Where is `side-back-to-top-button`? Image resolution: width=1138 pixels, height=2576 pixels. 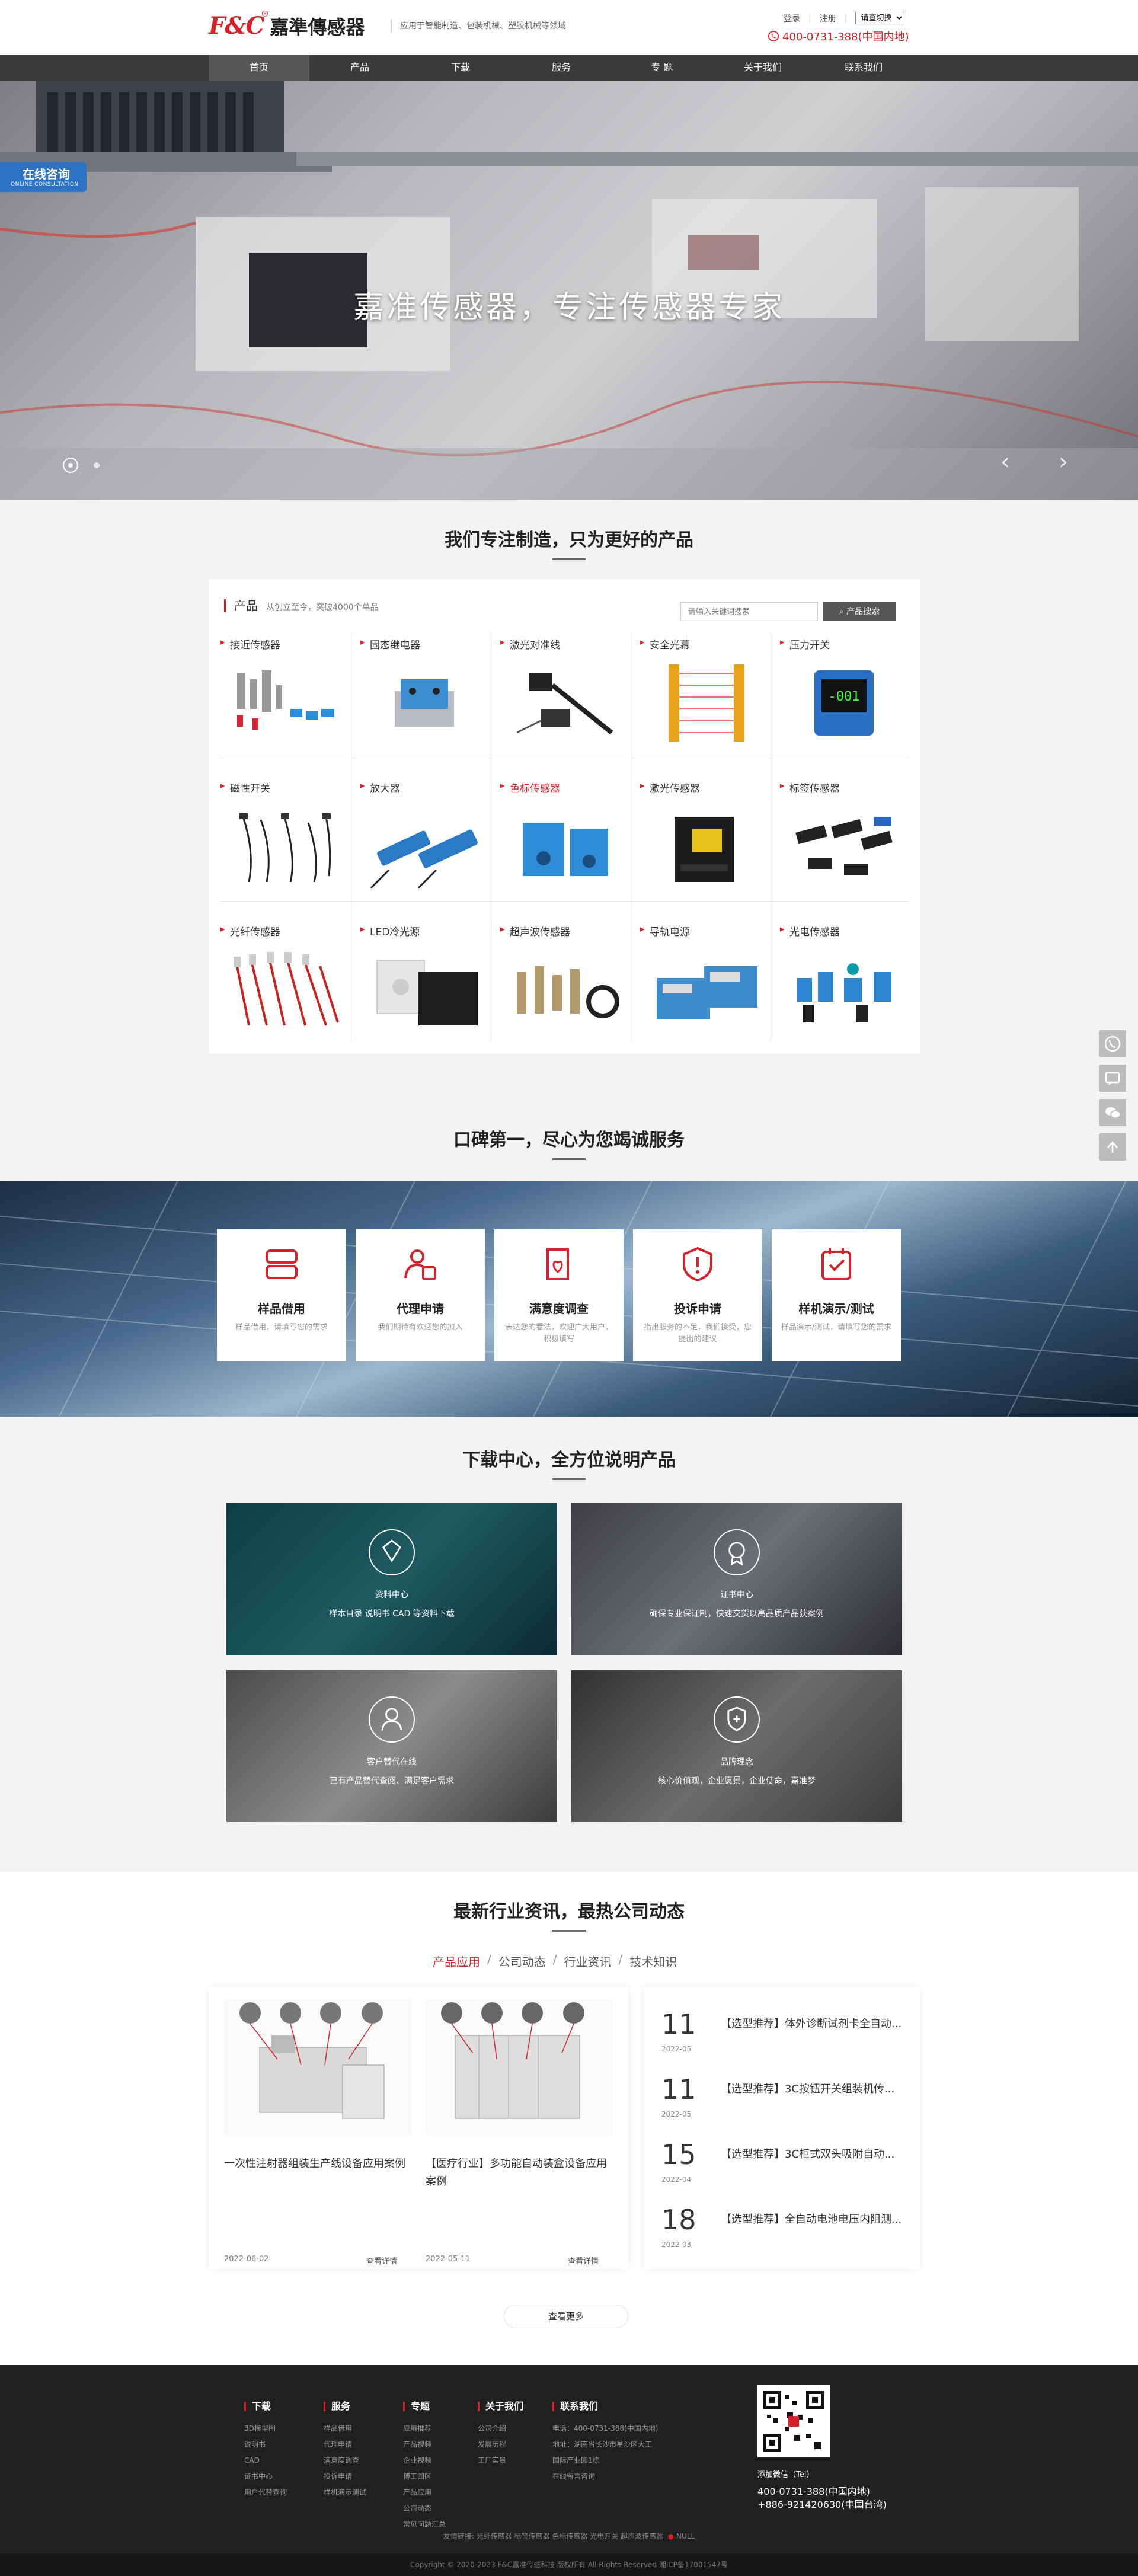 side-back-to-top-button is located at coordinates (1112, 1147).